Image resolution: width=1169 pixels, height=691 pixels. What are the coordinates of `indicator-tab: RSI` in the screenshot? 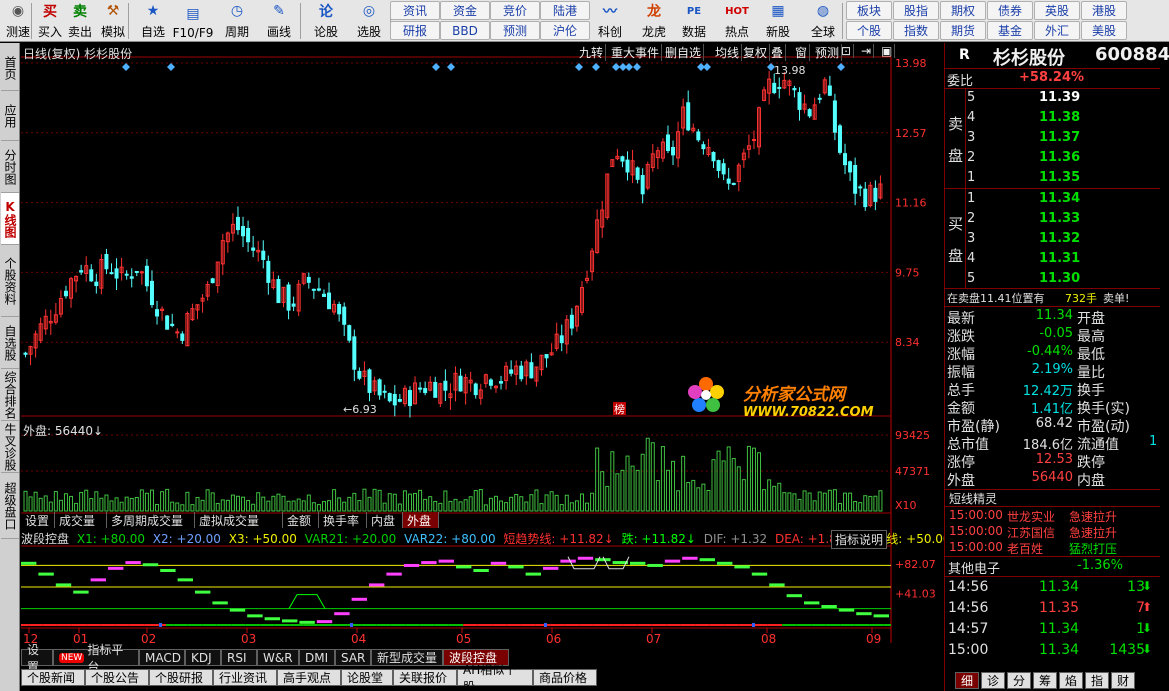 It's located at (239, 657).